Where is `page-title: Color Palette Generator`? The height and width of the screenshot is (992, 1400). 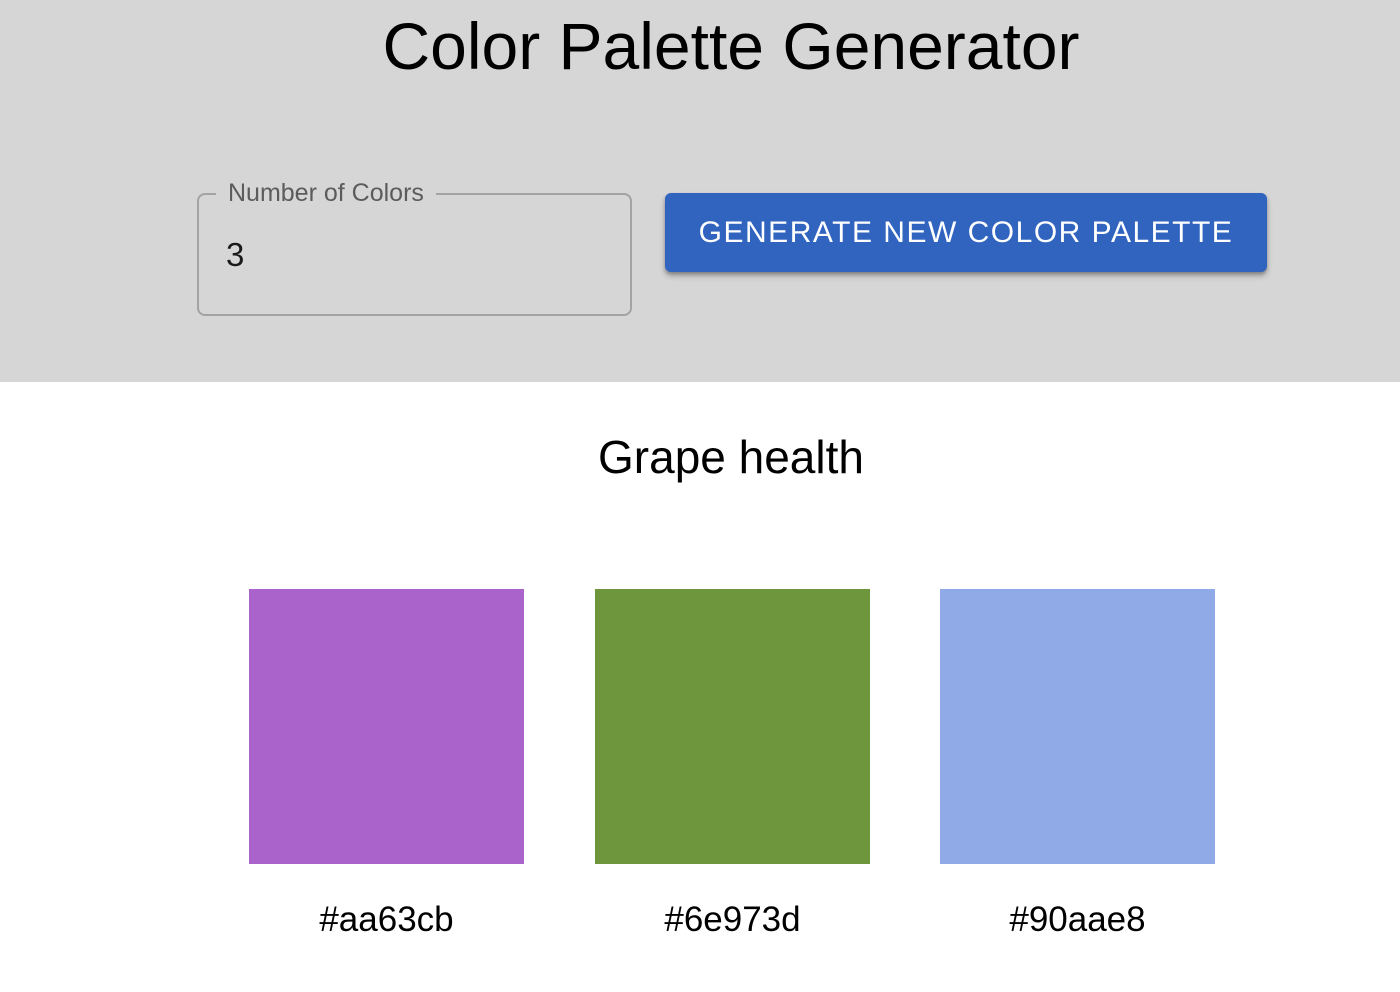 page-title: Color Palette Generator is located at coordinates (731, 46).